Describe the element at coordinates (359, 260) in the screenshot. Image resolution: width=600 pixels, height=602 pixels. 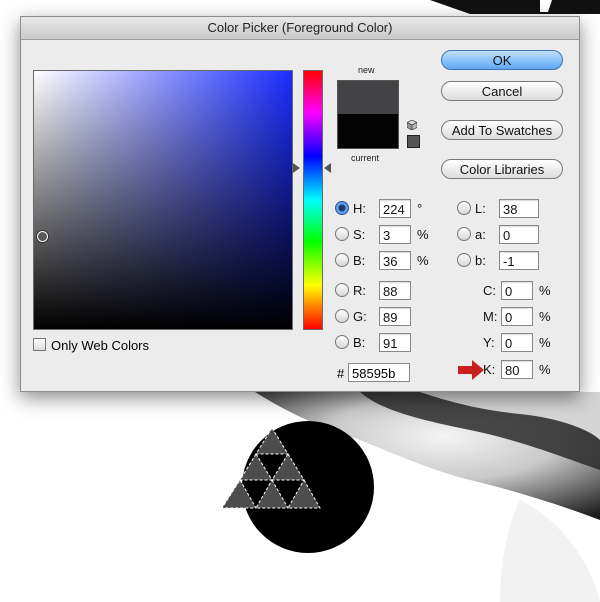
I see `brightness-label: B:` at that location.